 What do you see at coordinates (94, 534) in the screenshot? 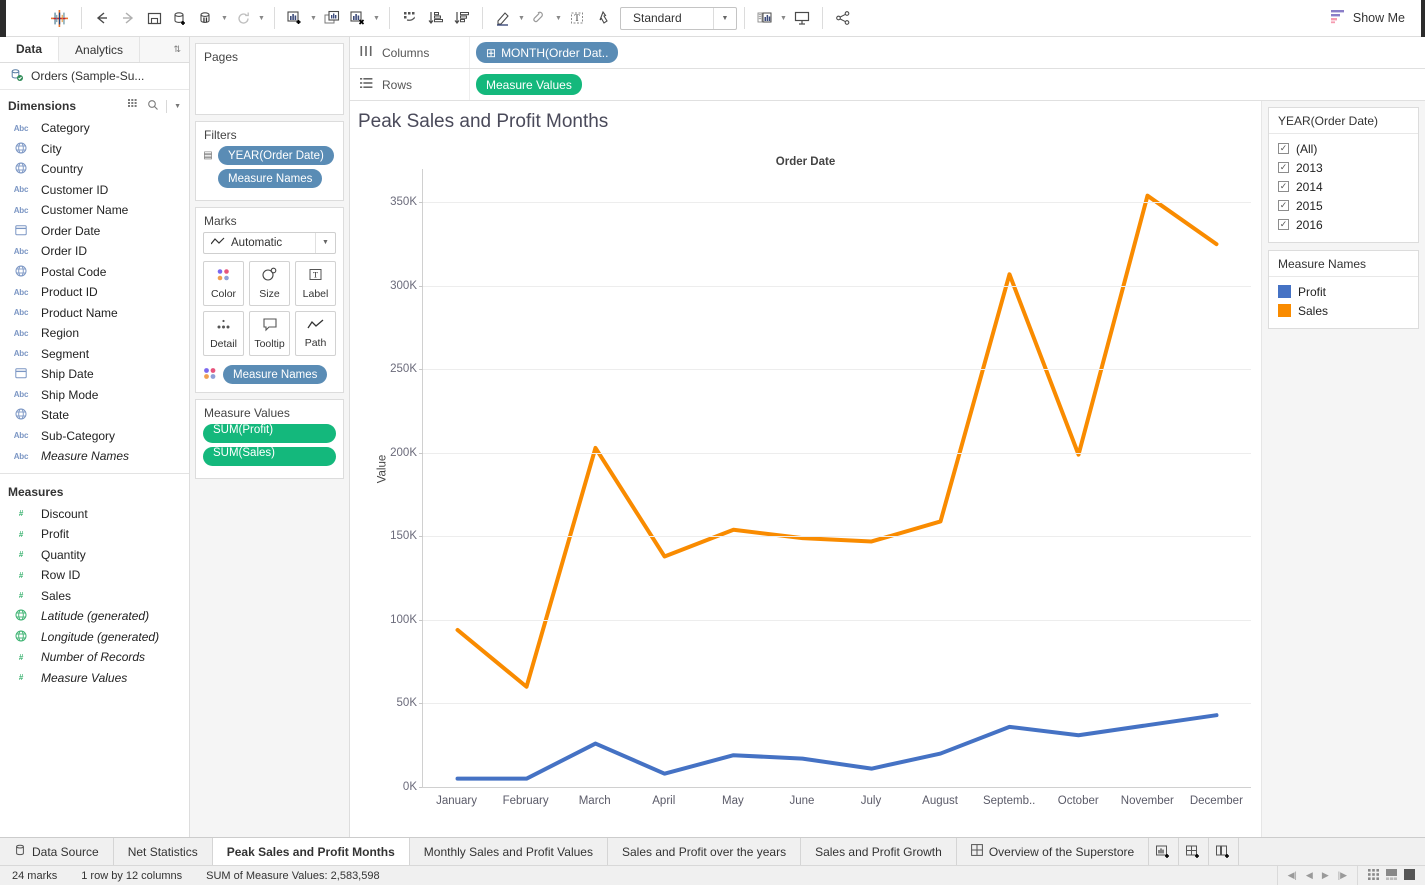
I see `field-item: # Profit` at bounding box center [94, 534].